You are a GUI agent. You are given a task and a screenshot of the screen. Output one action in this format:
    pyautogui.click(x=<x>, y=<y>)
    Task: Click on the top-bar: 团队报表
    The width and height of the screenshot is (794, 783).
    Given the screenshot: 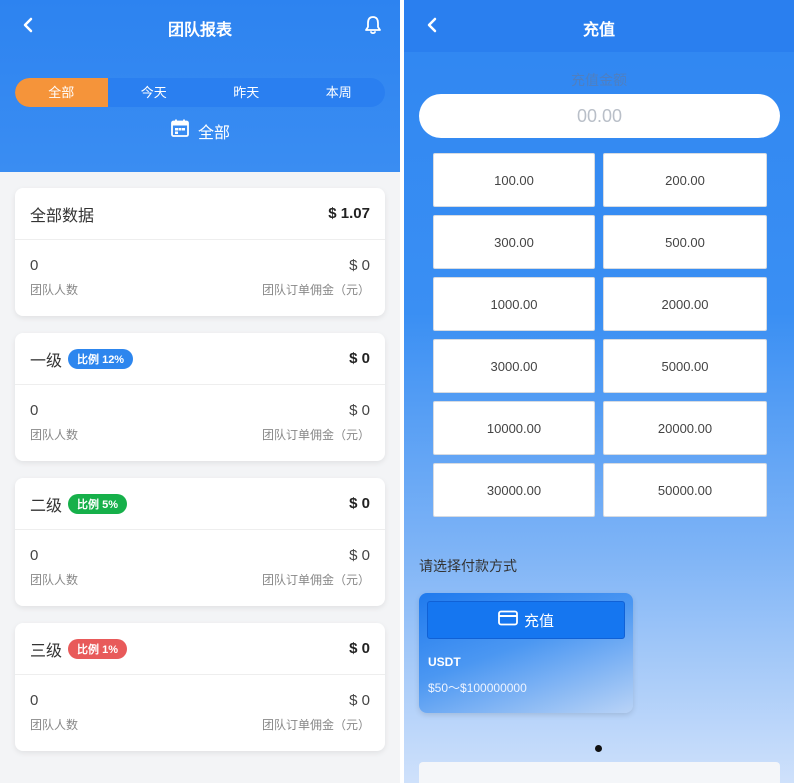 What is the action you would take?
    pyautogui.click(x=200, y=26)
    